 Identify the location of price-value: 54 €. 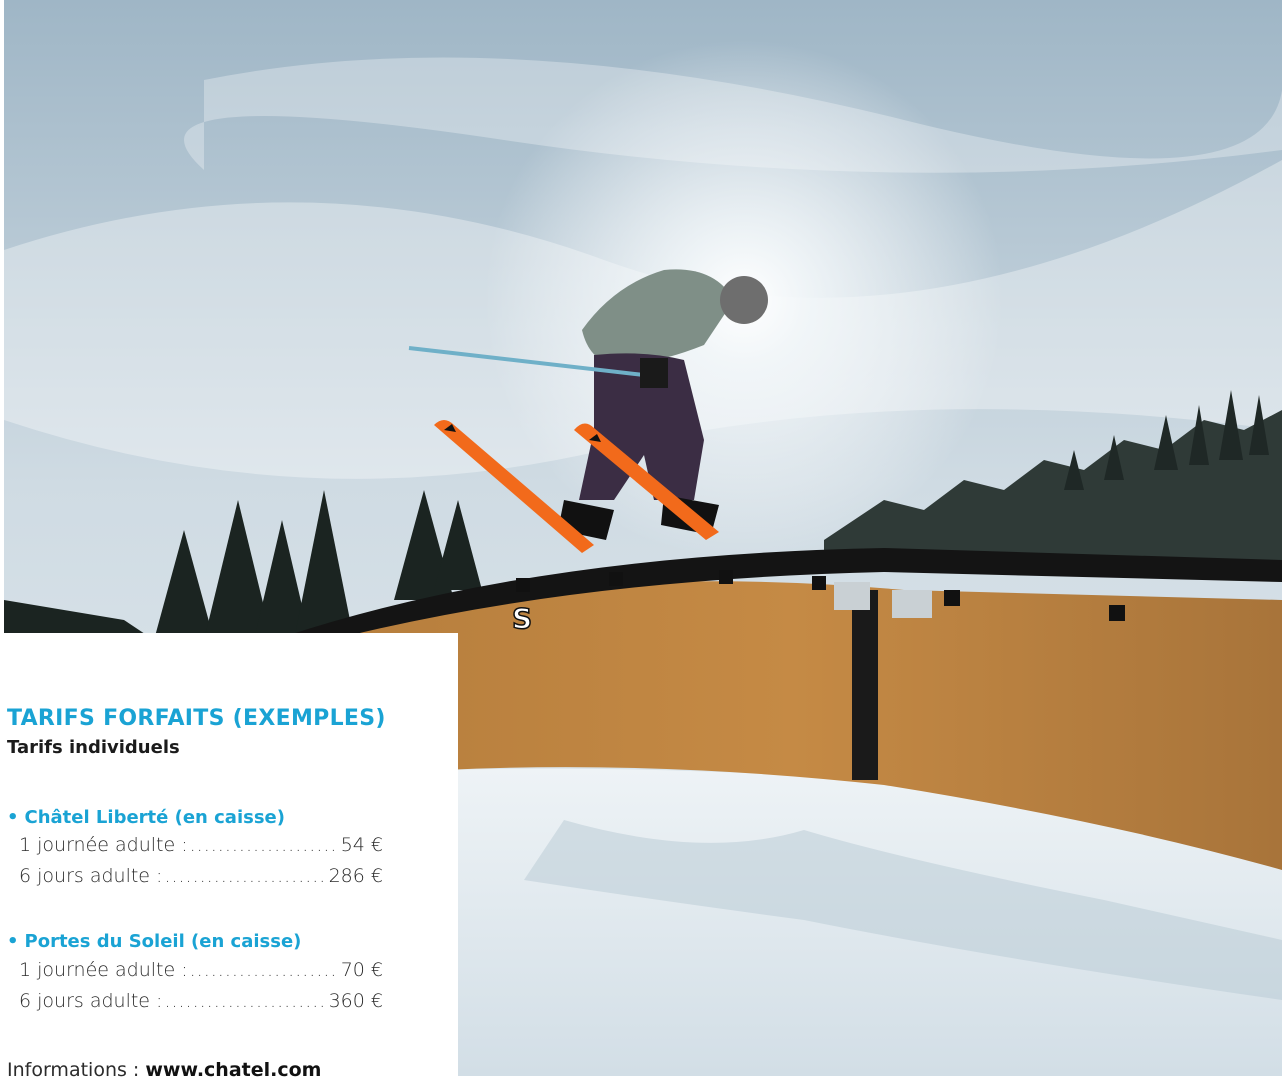
(361, 845).